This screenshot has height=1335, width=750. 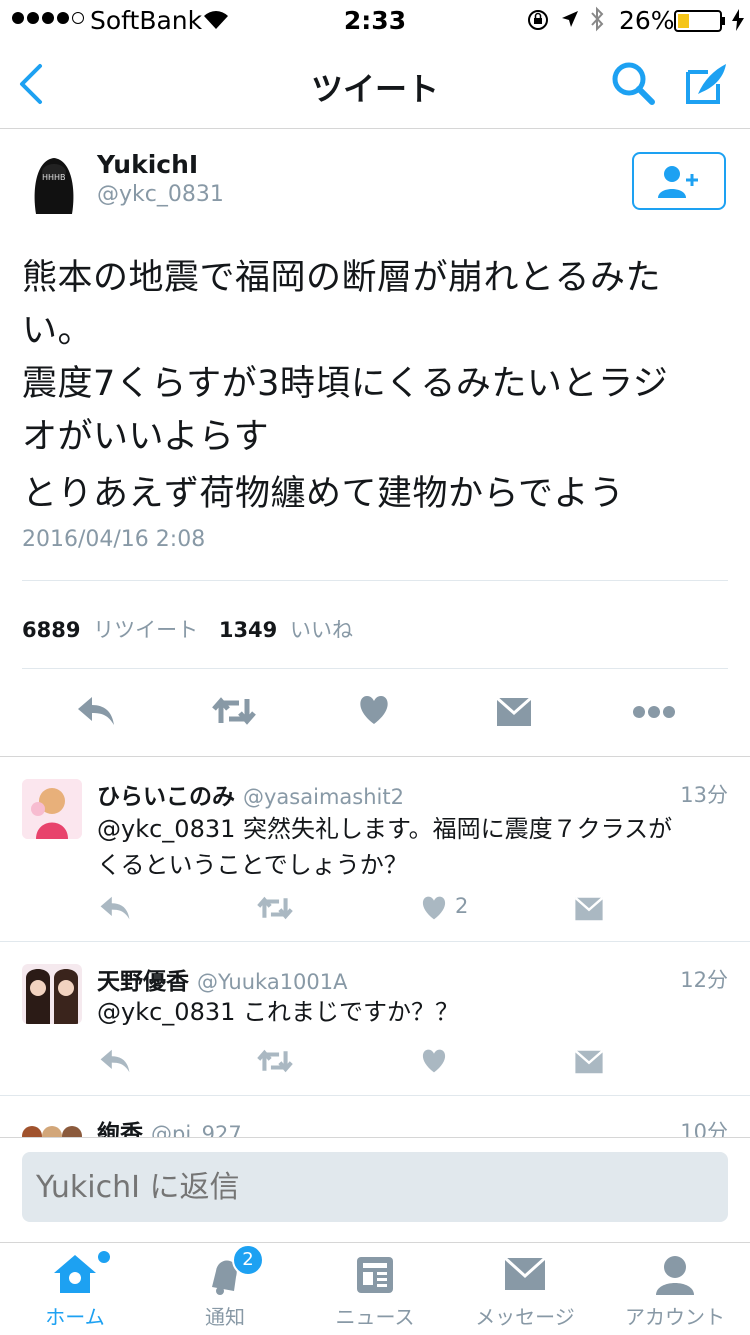 What do you see at coordinates (248, 630) in the screenshot?
I see `like-count: 1349` at bounding box center [248, 630].